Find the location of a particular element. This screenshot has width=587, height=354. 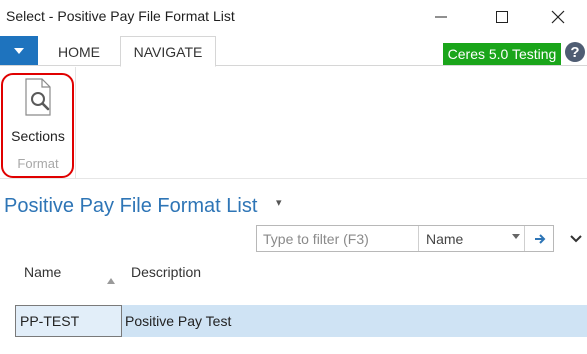

minimize-icon is located at coordinates (441, 17).